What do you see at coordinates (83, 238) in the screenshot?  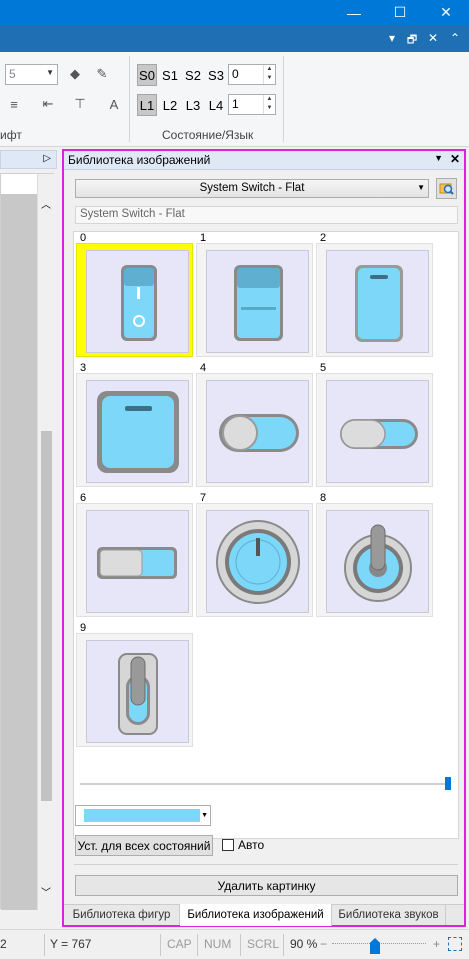 I see `item-index: 0` at bounding box center [83, 238].